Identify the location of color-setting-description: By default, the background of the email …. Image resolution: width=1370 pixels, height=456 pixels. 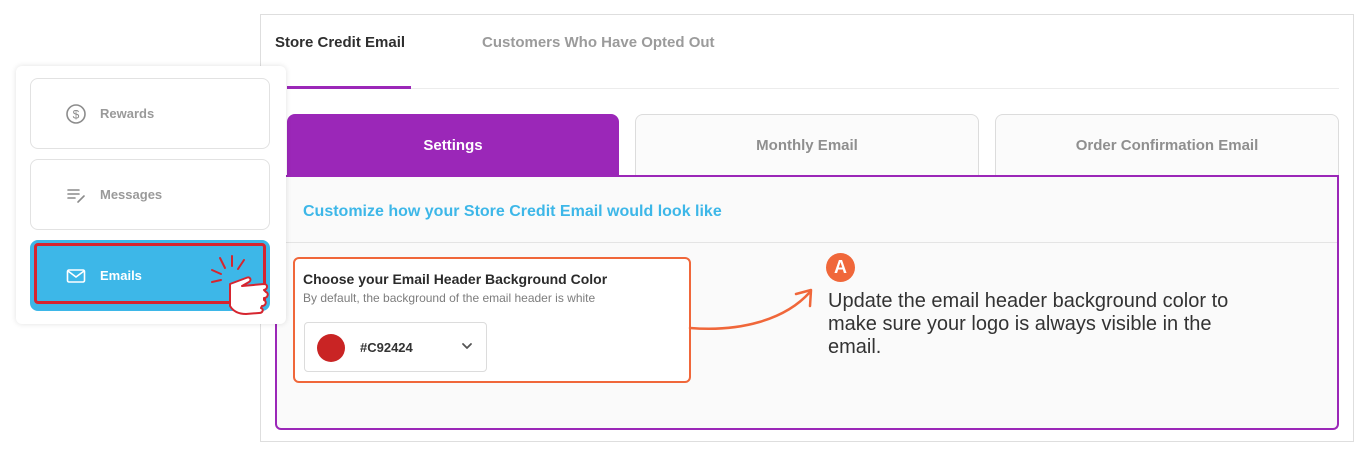
(449, 298).